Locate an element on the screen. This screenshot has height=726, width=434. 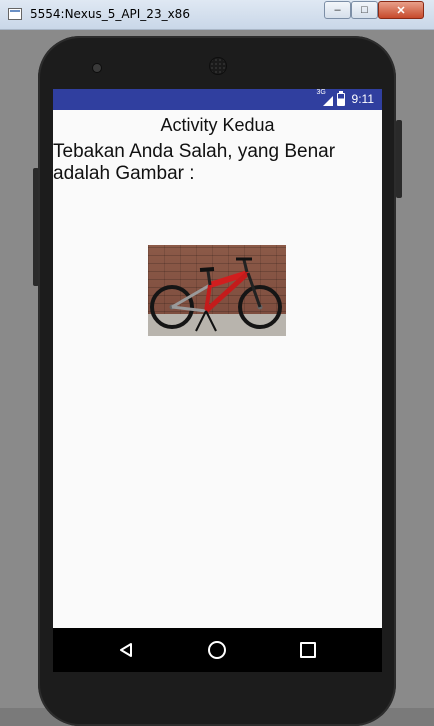
recents-icon is located at coordinates (308, 650).